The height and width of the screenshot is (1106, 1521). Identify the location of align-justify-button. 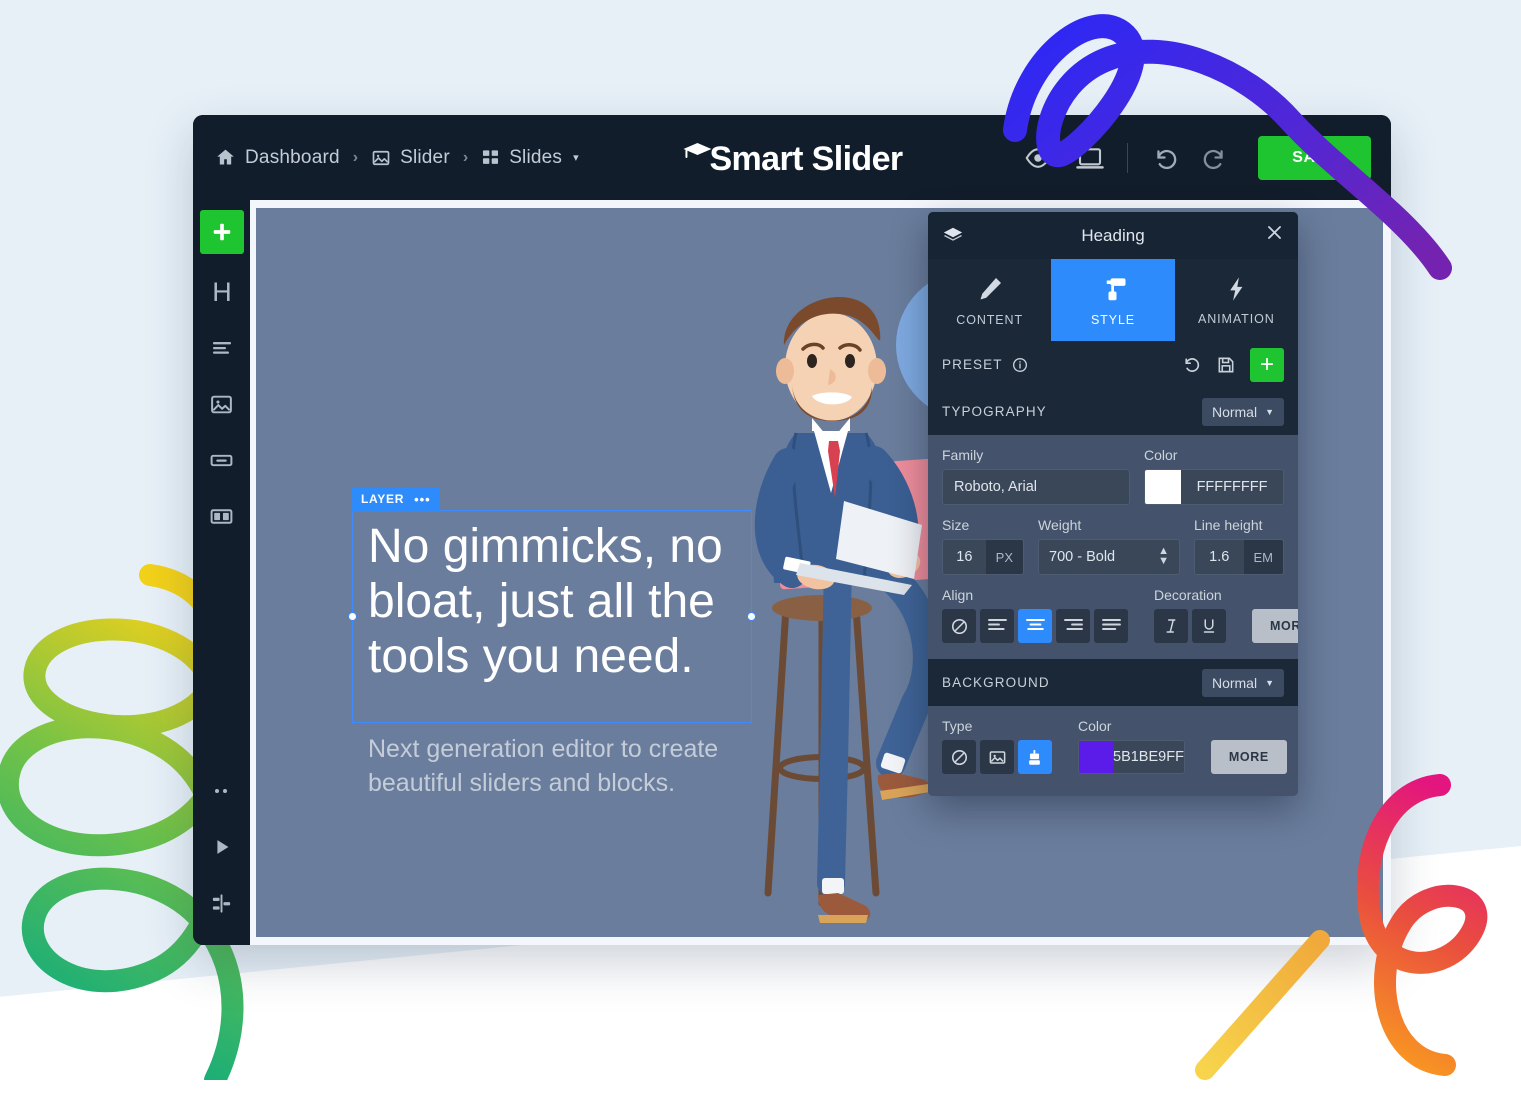
(1111, 626).